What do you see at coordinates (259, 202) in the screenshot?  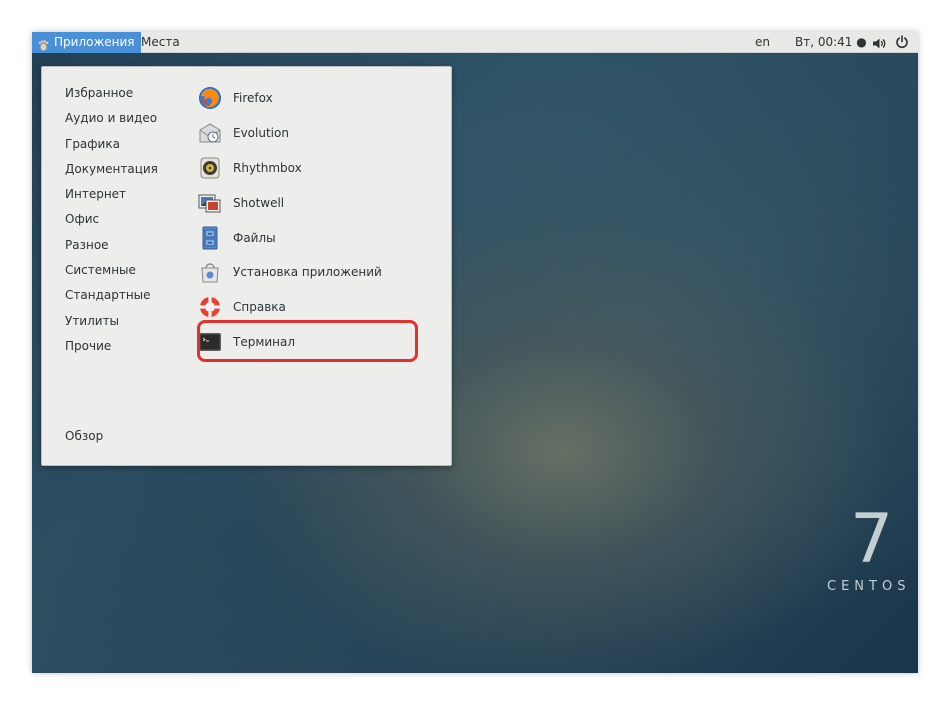 I see `app-label: Shotwell` at bounding box center [259, 202].